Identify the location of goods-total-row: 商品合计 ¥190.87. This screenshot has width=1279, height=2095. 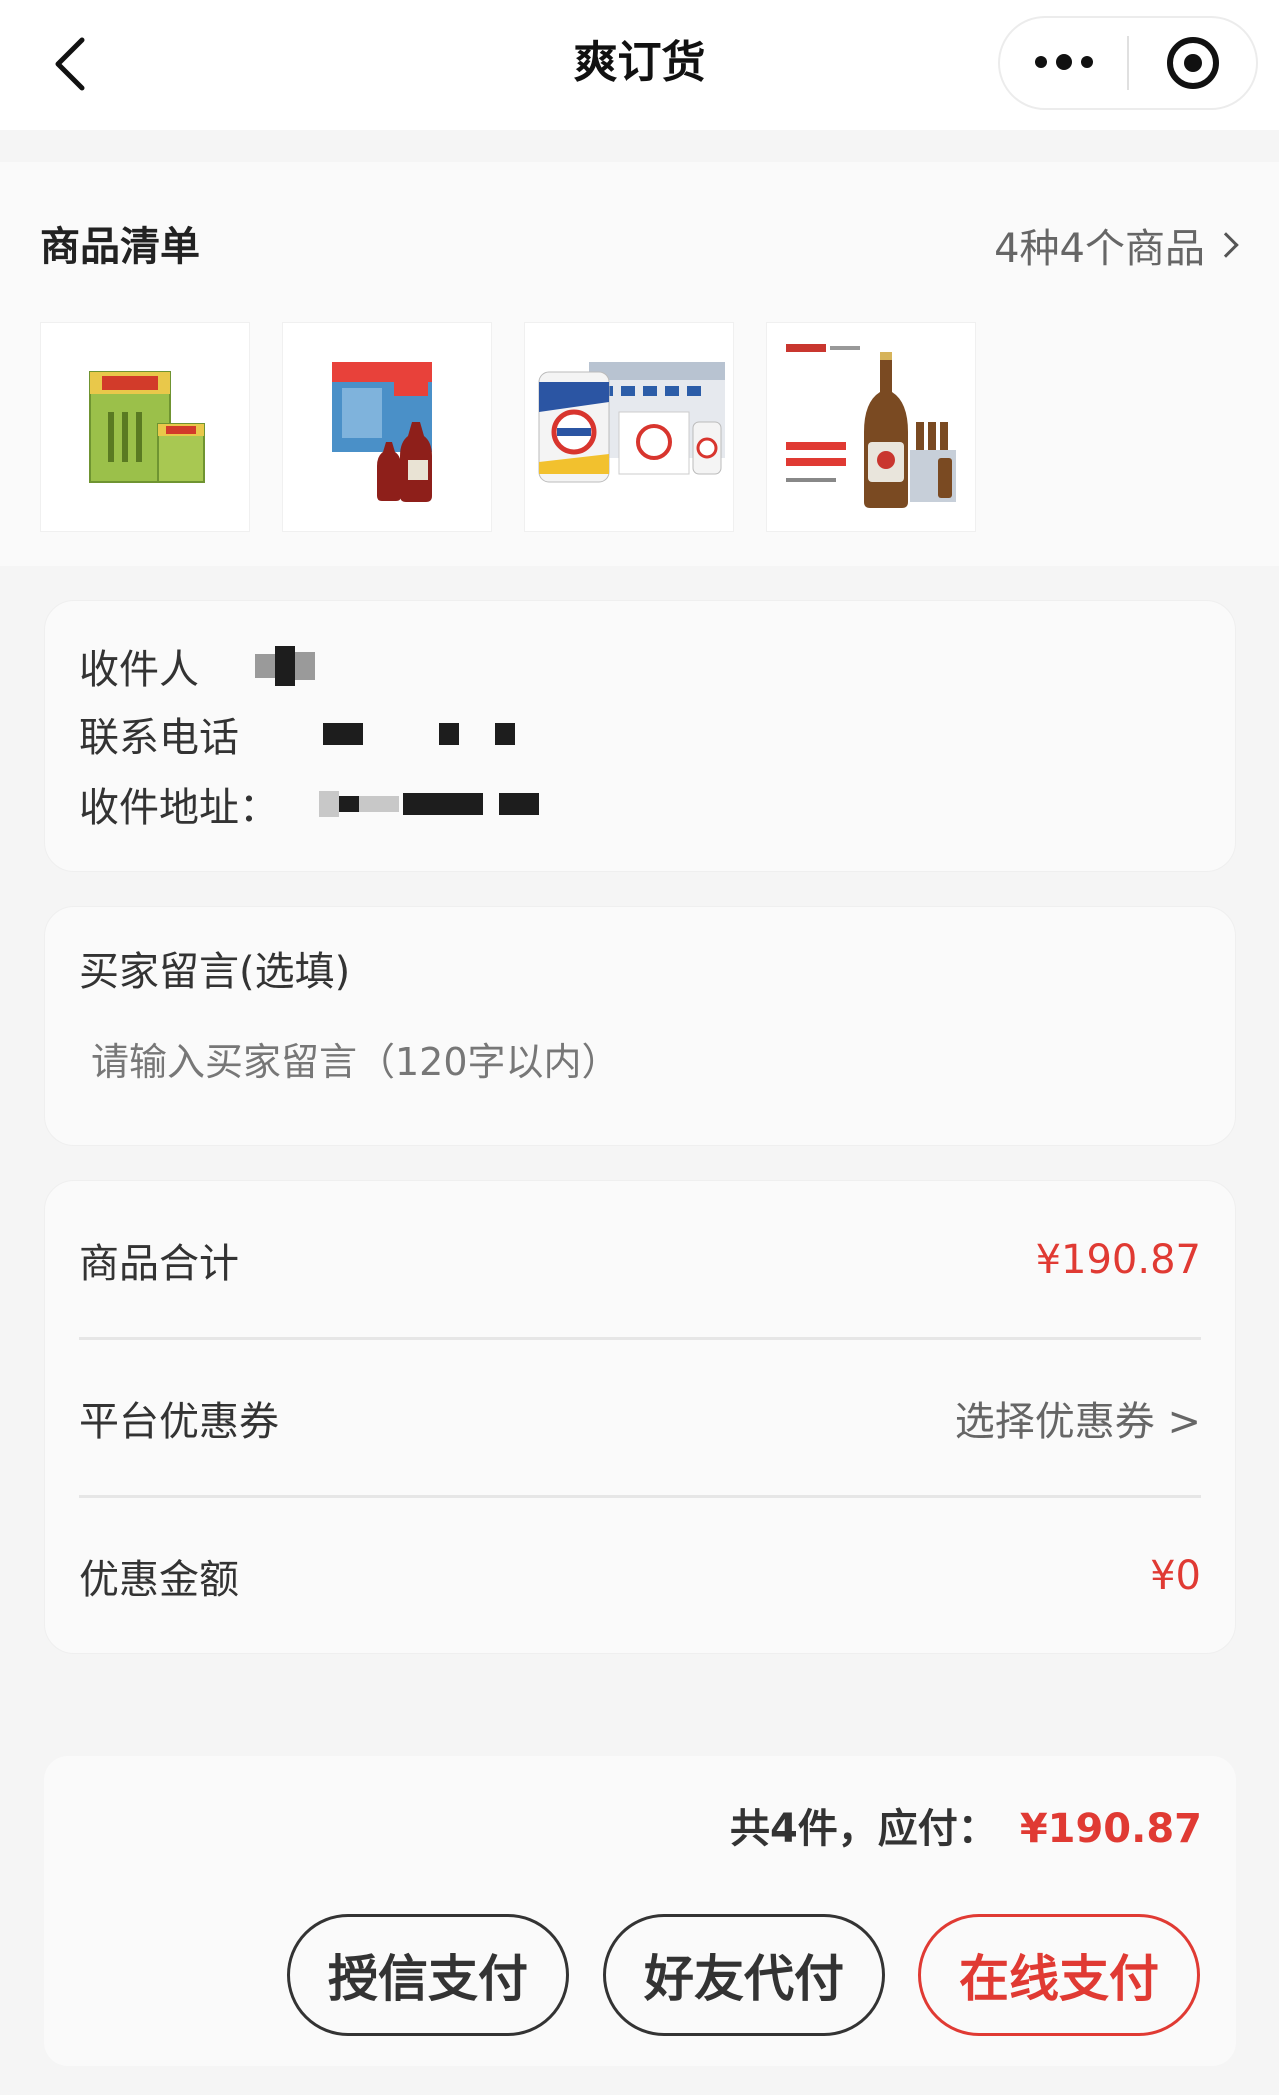
(640, 1260).